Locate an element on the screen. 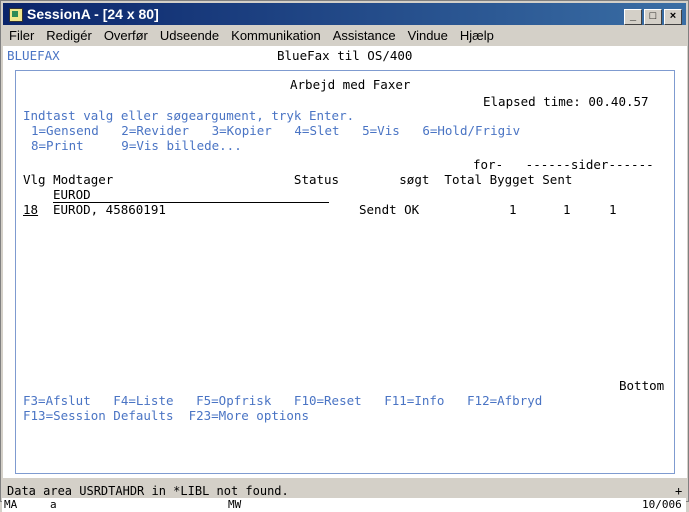 The width and height of the screenshot is (689, 512). menu-kommunikation: Kommunikation is located at coordinates (276, 34).